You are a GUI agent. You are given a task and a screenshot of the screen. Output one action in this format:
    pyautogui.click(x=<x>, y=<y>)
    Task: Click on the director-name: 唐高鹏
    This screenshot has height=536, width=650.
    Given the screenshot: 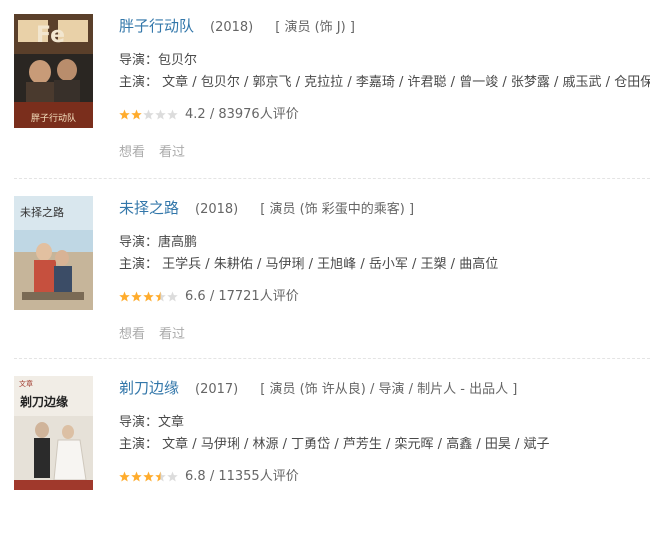 What is the action you would take?
    pyautogui.click(x=177, y=242)
    